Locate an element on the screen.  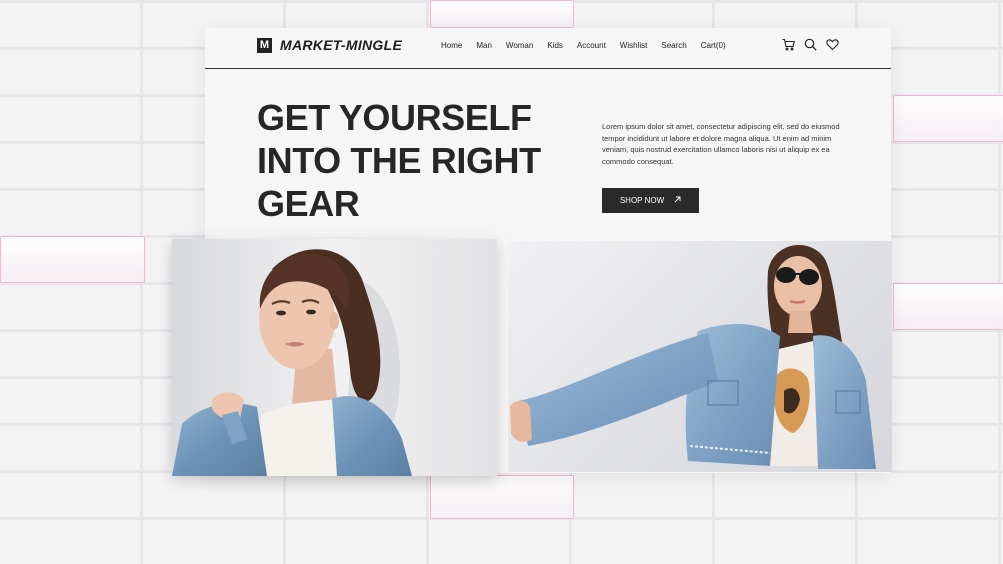
heart-icon is located at coordinates (832, 44).